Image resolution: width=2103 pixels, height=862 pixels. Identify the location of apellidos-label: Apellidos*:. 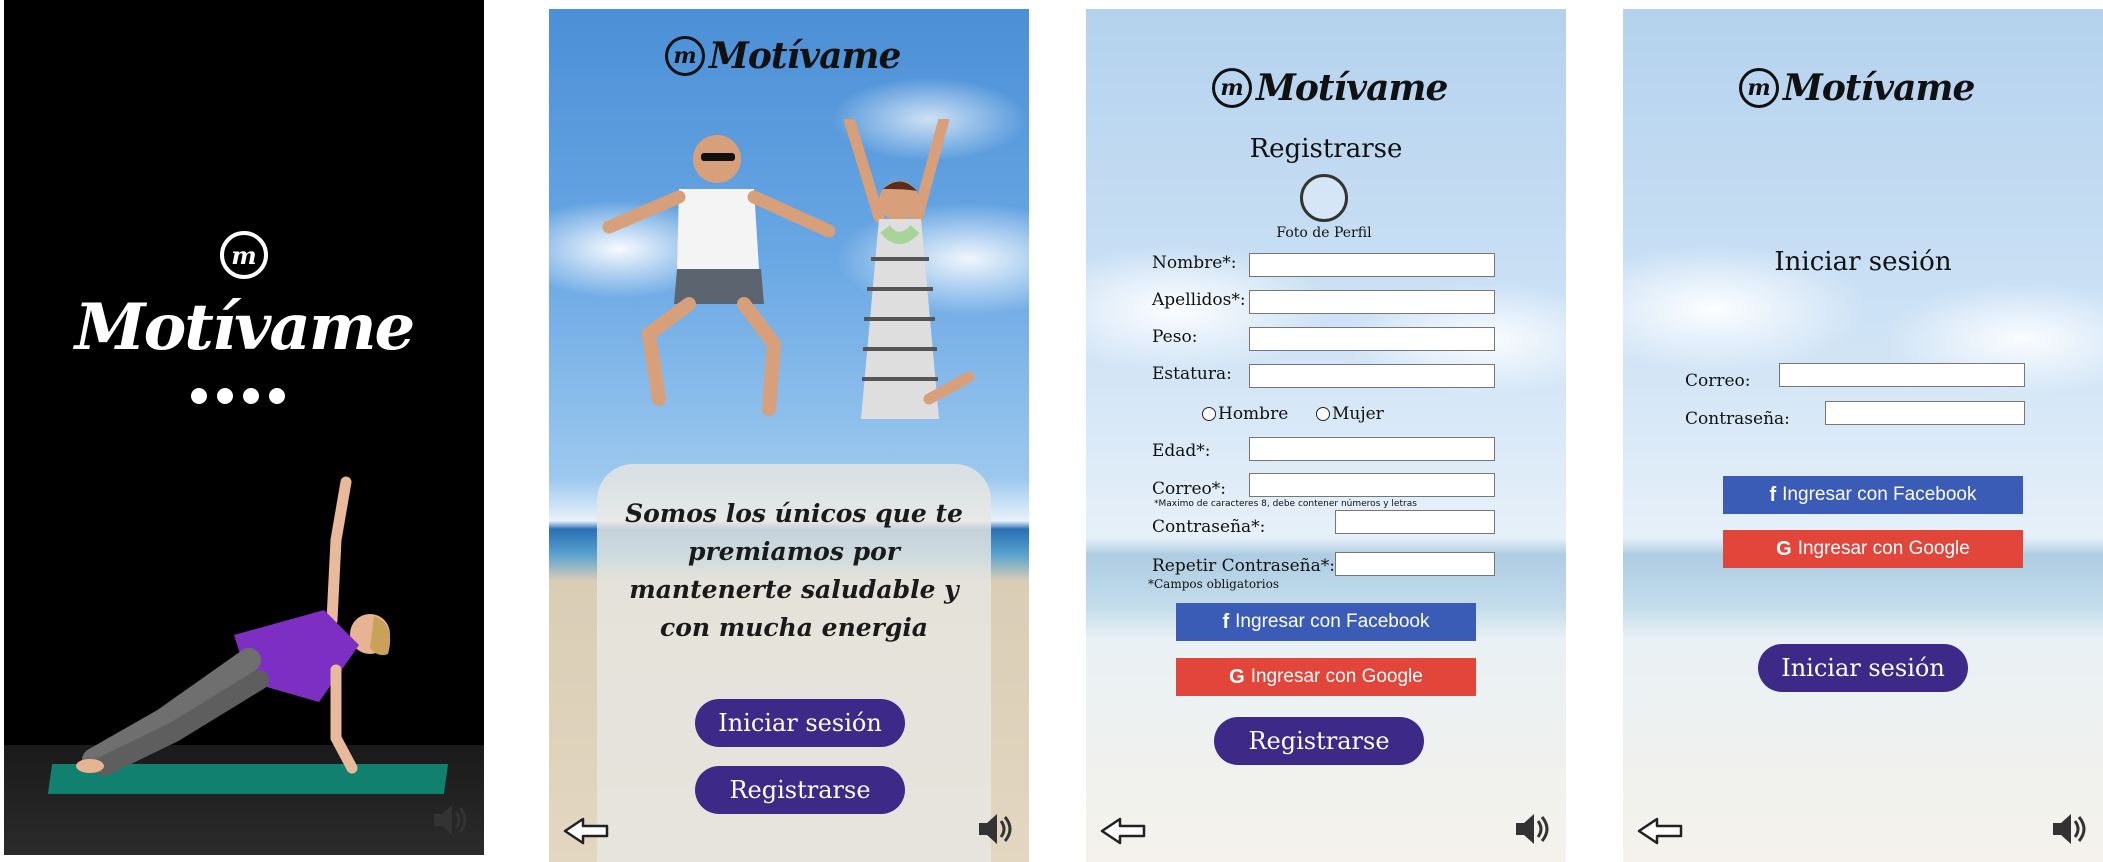
(1199, 300).